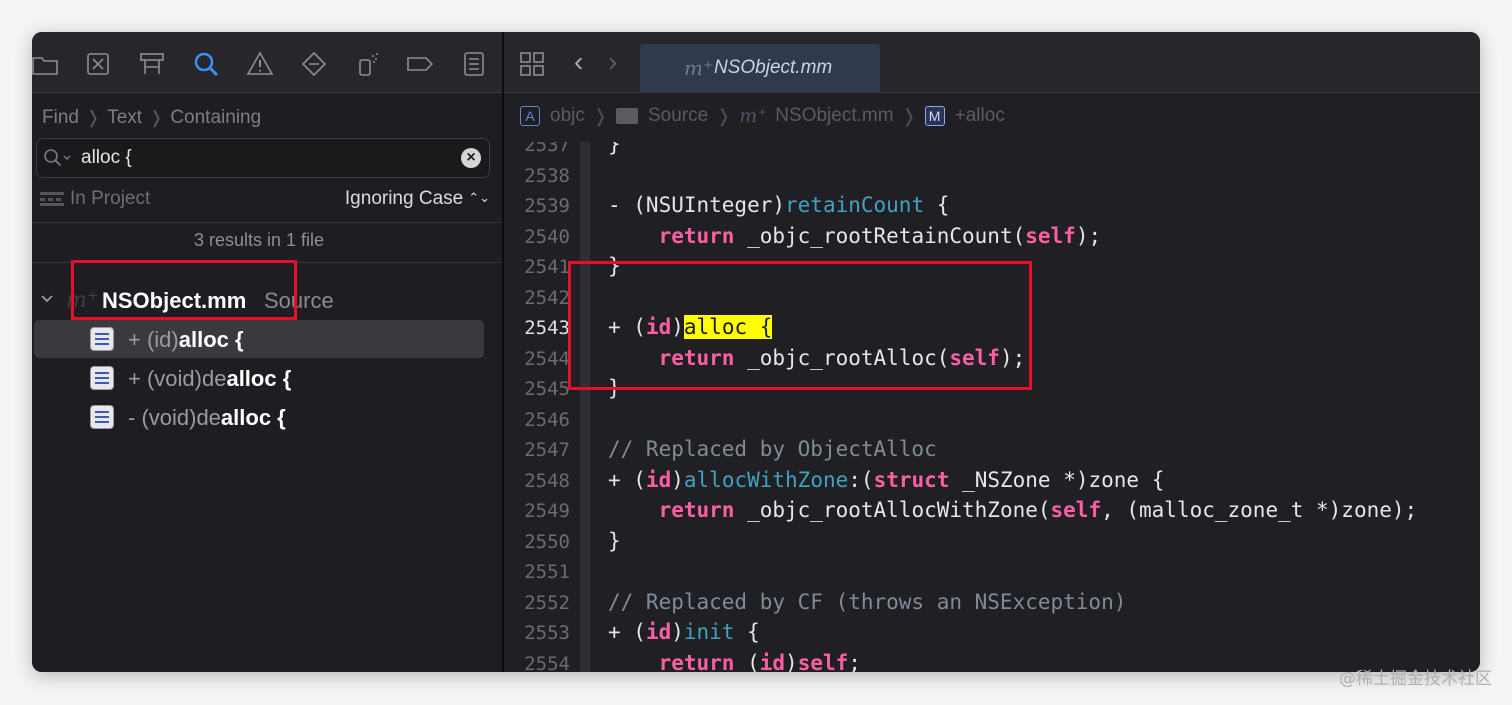  Describe the element at coordinates (547, 267) in the screenshot. I see `line-number: 2541` at that location.